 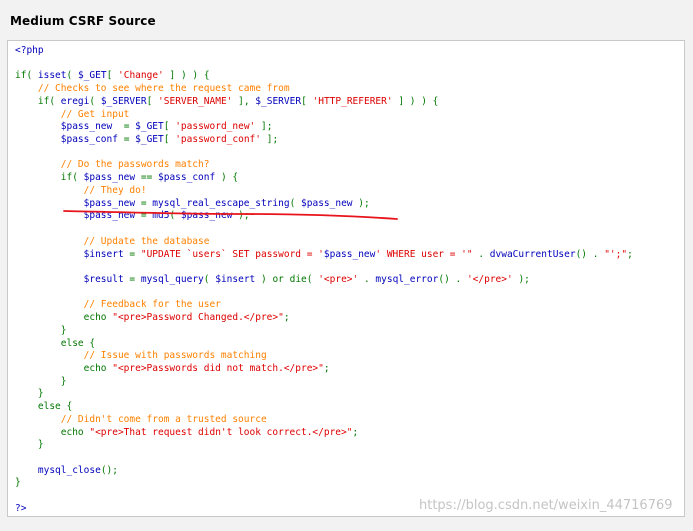 I want to click on code-token: 'password_new', so click(x=215, y=127).